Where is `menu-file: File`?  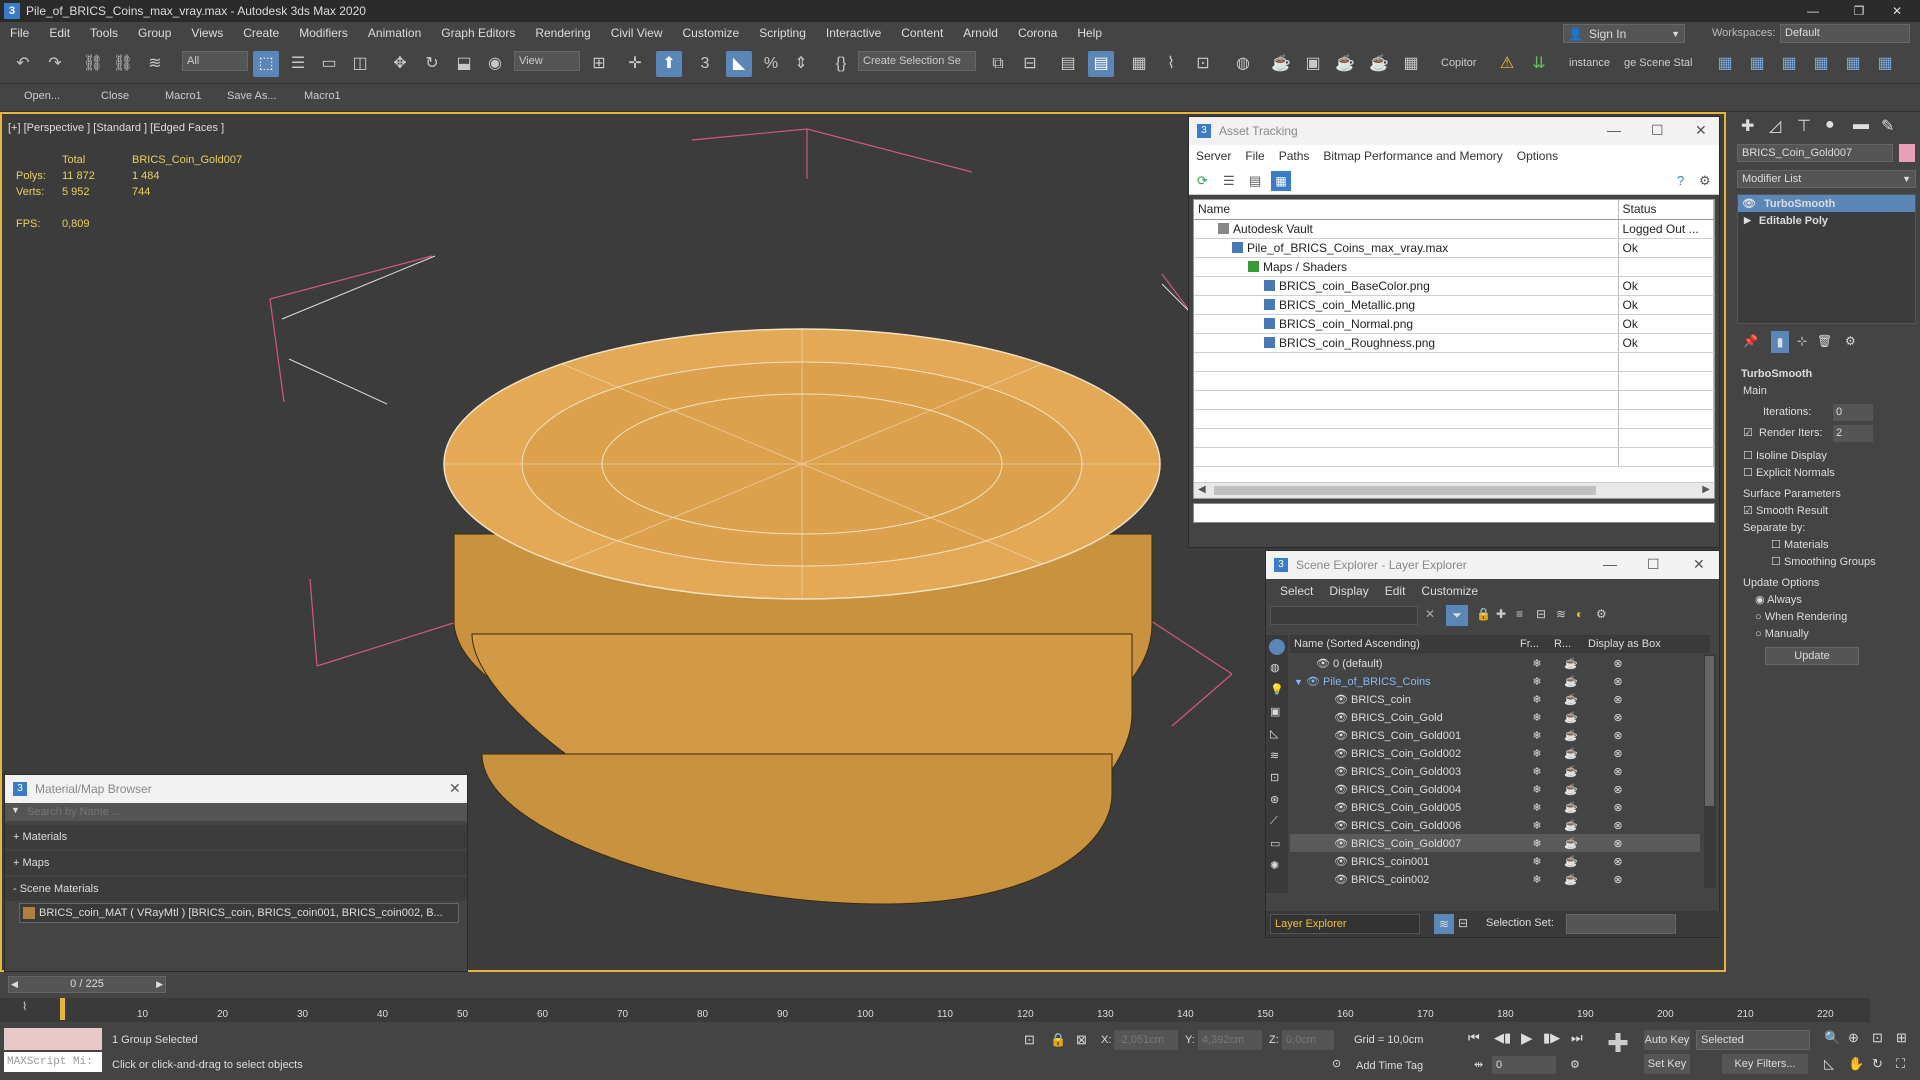 menu-file: File is located at coordinates (19, 33).